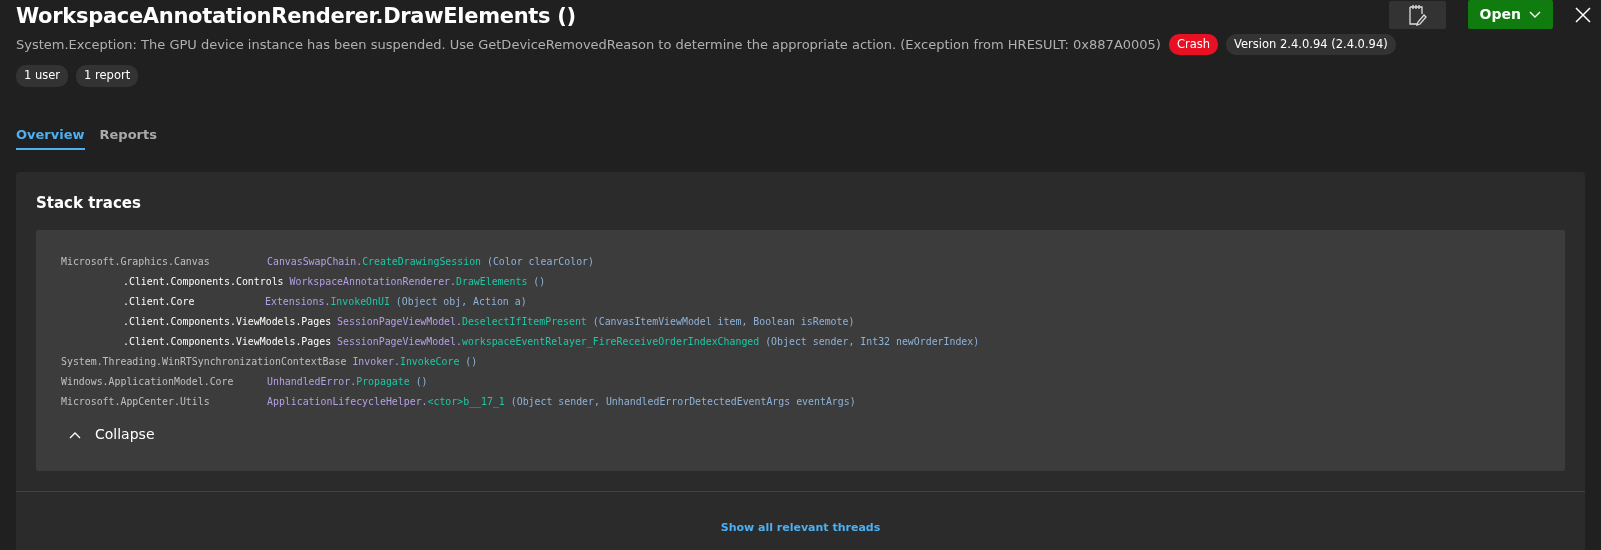 The width and height of the screenshot is (1601, 550). What do you see at coordinates (296, 17) in the screenshot?
I see `page-title: WorkspaceAnnotationRenderer.DrawElements ()` at bounding box center [296, 17].